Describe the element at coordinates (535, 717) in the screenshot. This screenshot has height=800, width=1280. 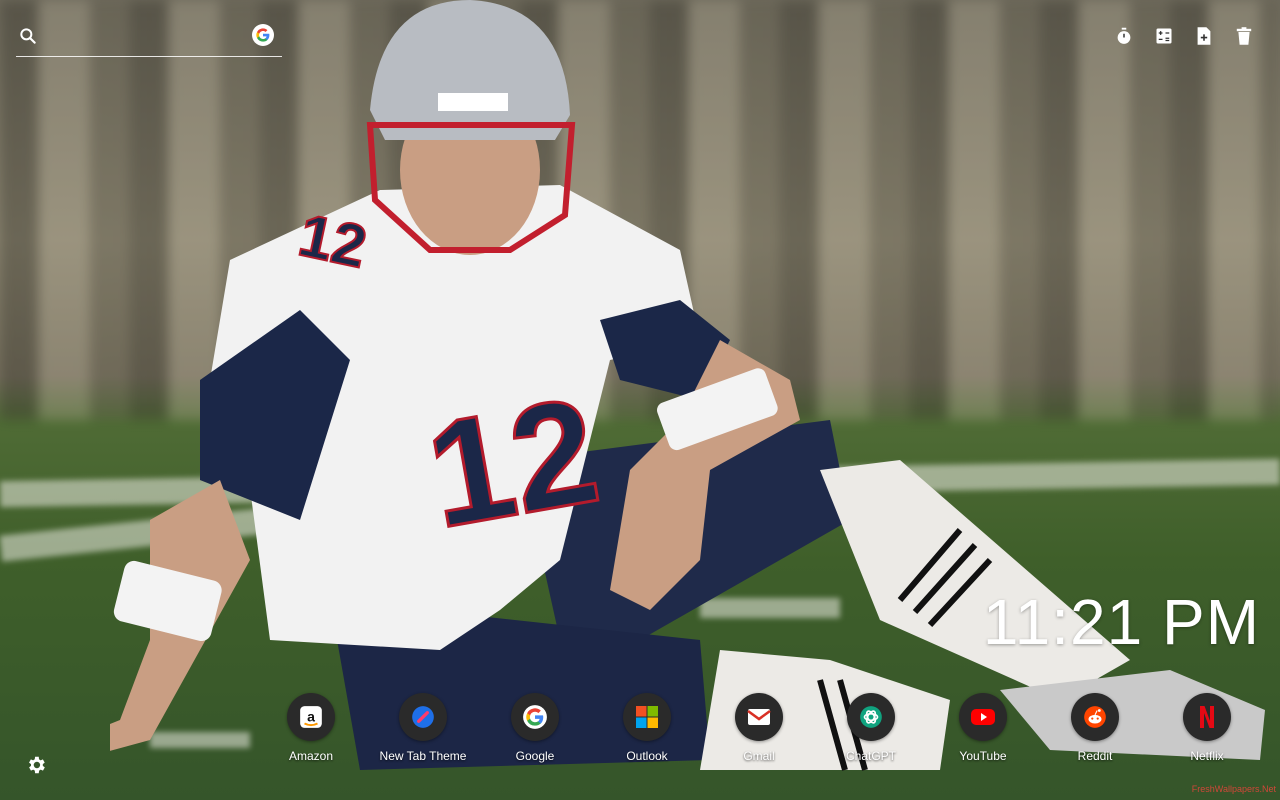
I see `google-icon` at that location.